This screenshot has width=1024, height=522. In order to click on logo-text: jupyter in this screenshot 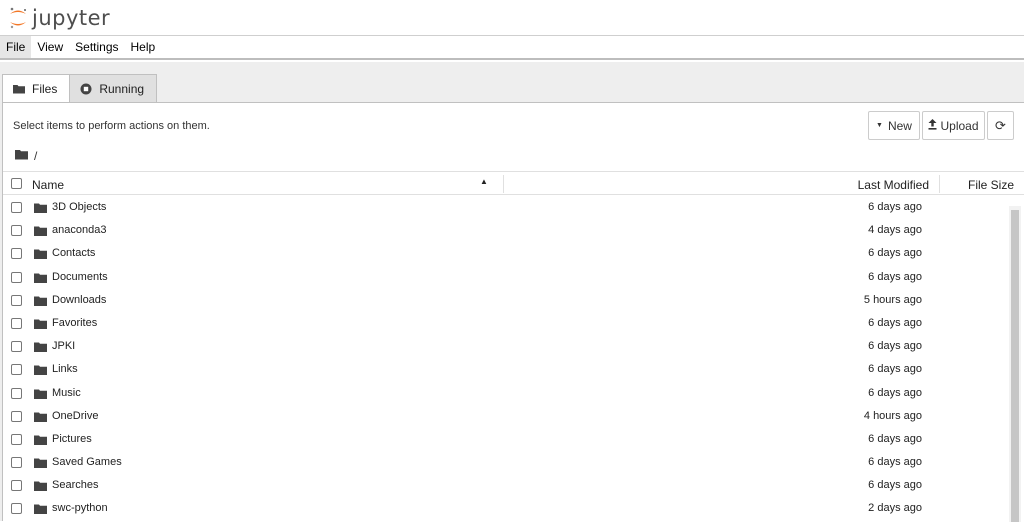, I will do `click(71, 18)`.